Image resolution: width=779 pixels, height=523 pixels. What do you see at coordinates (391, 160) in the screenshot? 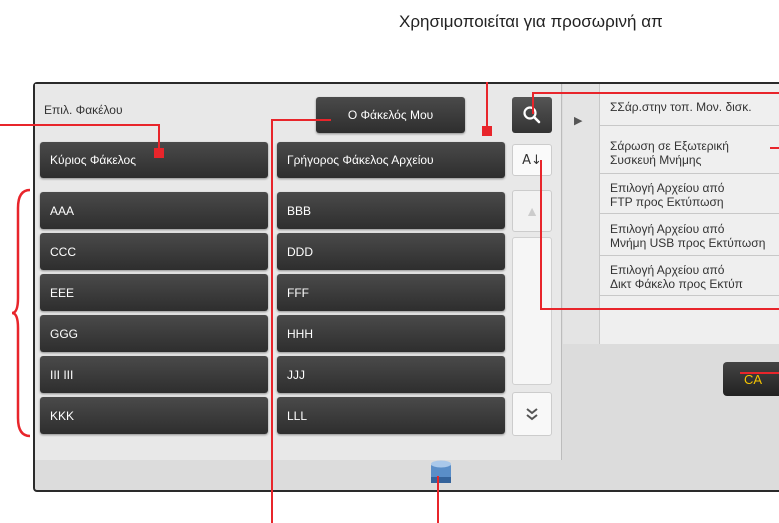
I see `tab-quick-folder: Γρήγορος Φάκελος Αρχείου` at bounding box center [391, 160].